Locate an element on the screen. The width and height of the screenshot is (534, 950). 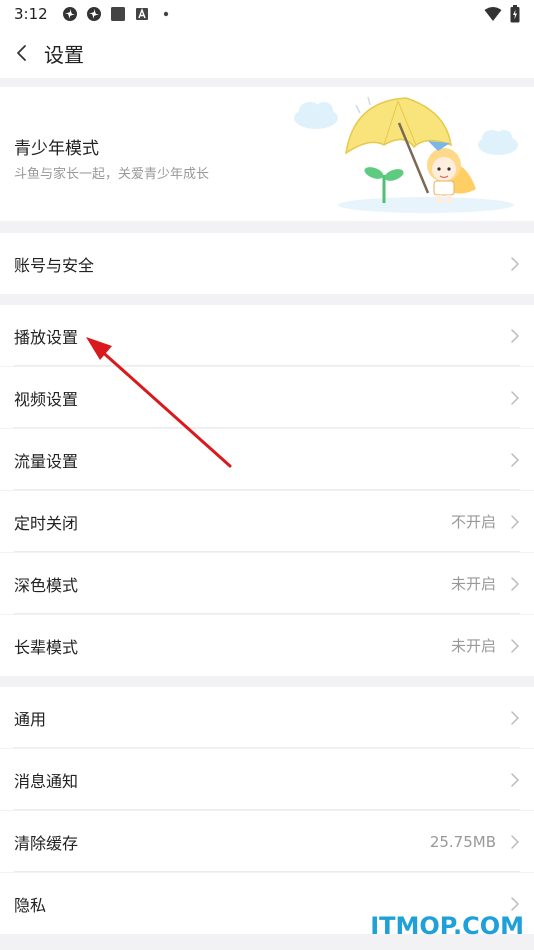
row-general: 通用 is located at coordinates (267, 717).